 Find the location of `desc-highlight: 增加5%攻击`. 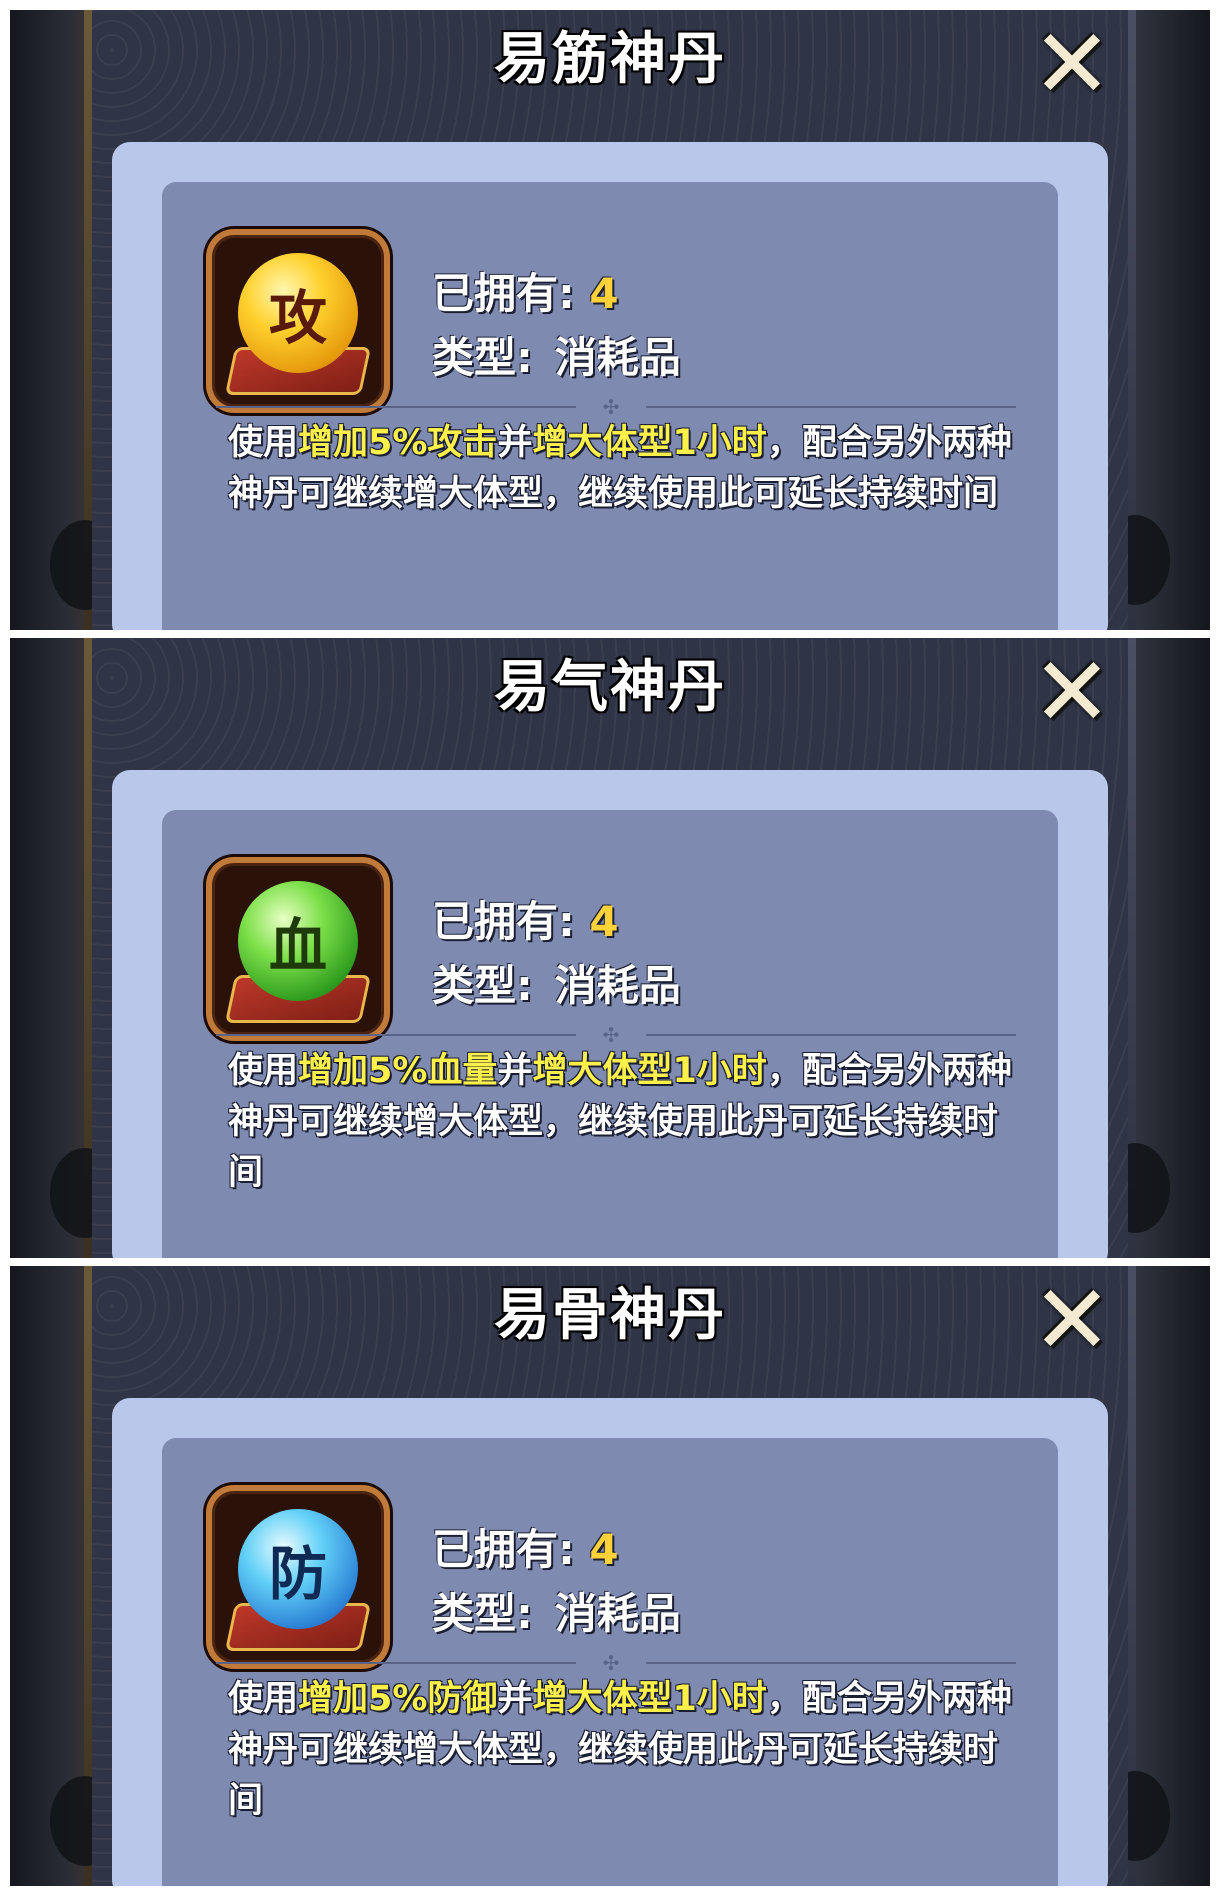

desc-highlight: 增加5%攻击 is located at coordinates (398, 443).